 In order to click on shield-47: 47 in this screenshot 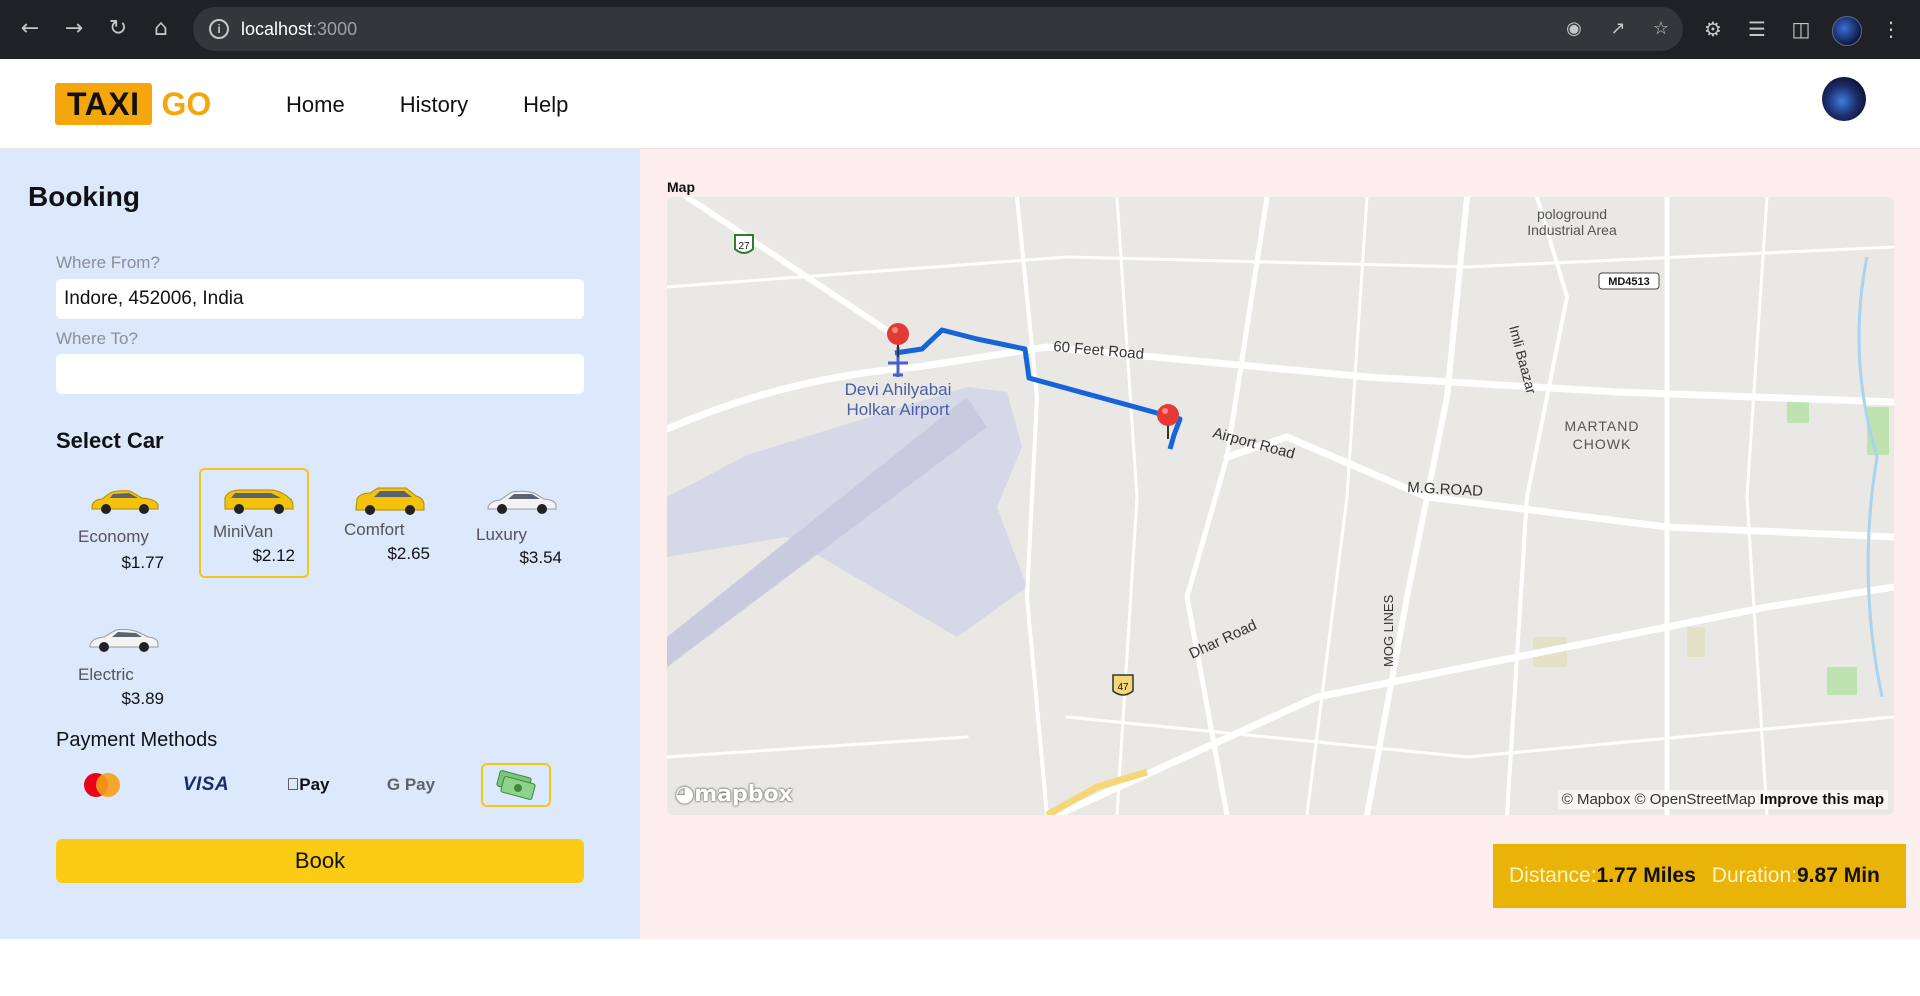, I will do `click(1123, 685)`.